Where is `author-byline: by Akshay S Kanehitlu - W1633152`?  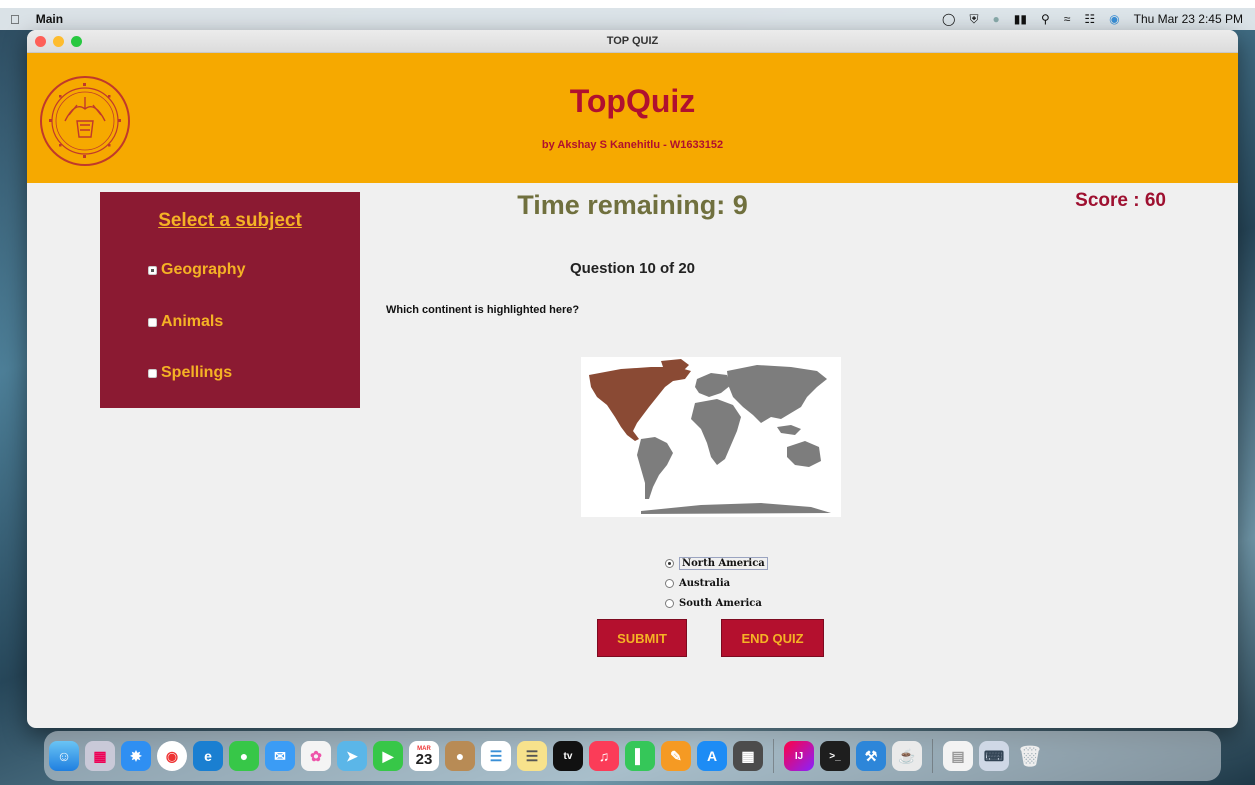 author-byline: by Akshay S Kanehitlu - W1633152 is located at coordinates (632, 145).